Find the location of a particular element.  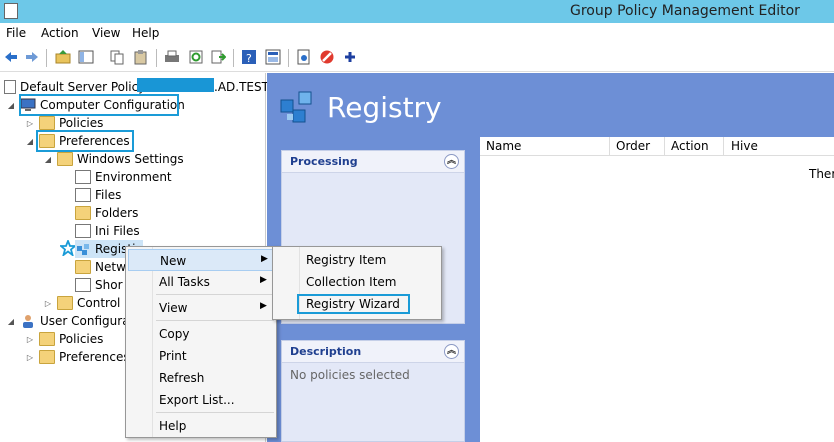

tree-shortcuts-label: Shor is located at coordinates (109, 285).